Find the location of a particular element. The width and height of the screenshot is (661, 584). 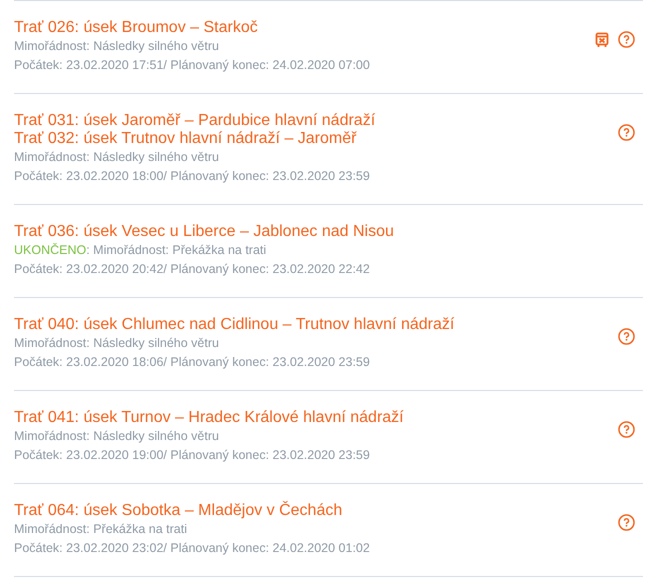

route-title: Trať 026: úsek Broumov – Starkoč is located at coordinates (304, 28).